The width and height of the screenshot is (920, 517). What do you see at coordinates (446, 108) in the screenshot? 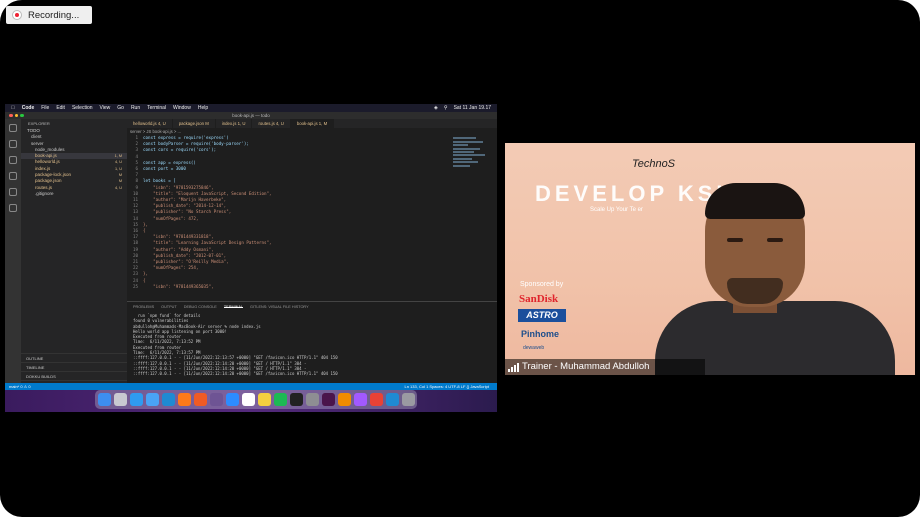
I see `search-icon: ⚲` at bounding box center [446, 108].